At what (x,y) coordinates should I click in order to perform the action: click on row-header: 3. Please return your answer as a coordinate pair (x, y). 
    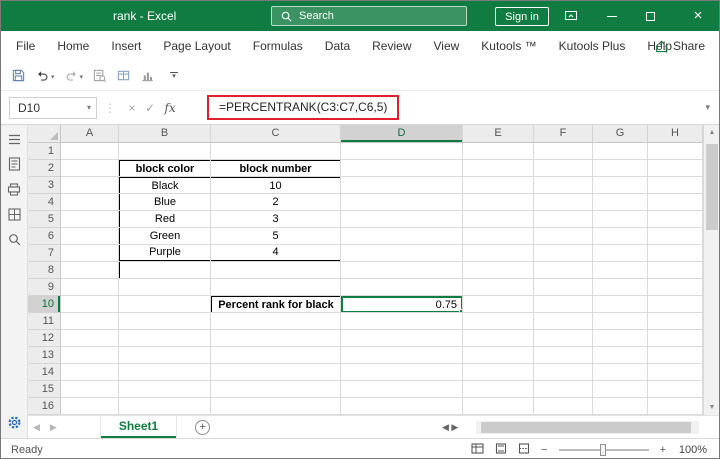
    Looking at the image, I should click on (44, 185).